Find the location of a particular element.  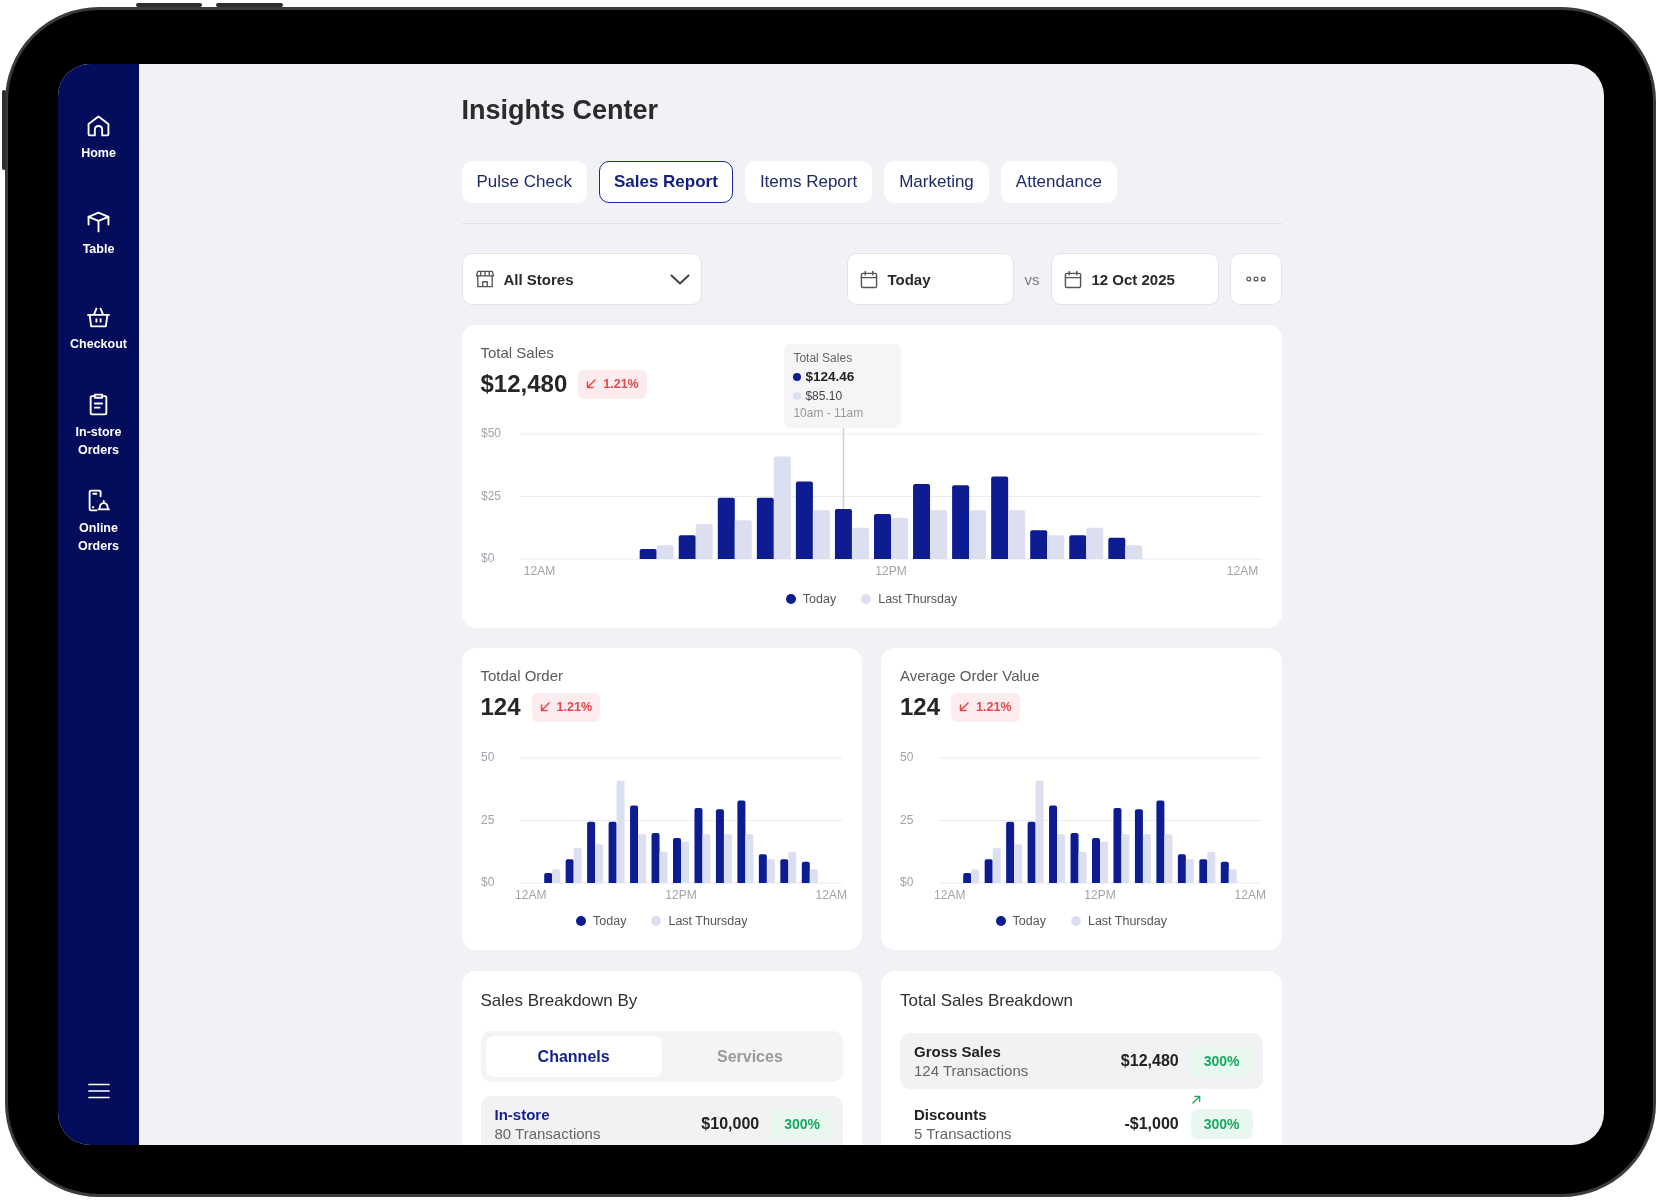

menu-icon is located at coordinates (98, 1091).